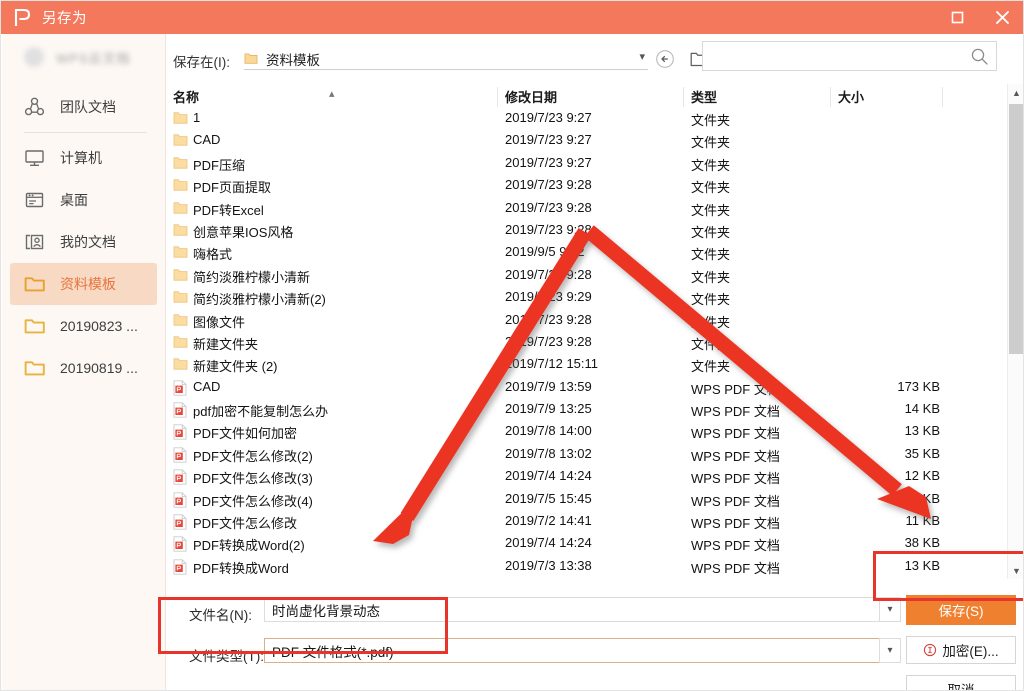 This screenshot has height=691, width=1024. Describe the element at coordinates (594, 432) in the screenshot. I see `table-row: PDF文件如何加密 2019/7/8 14:00 WPS PDF 文档 13 KB` at that location.